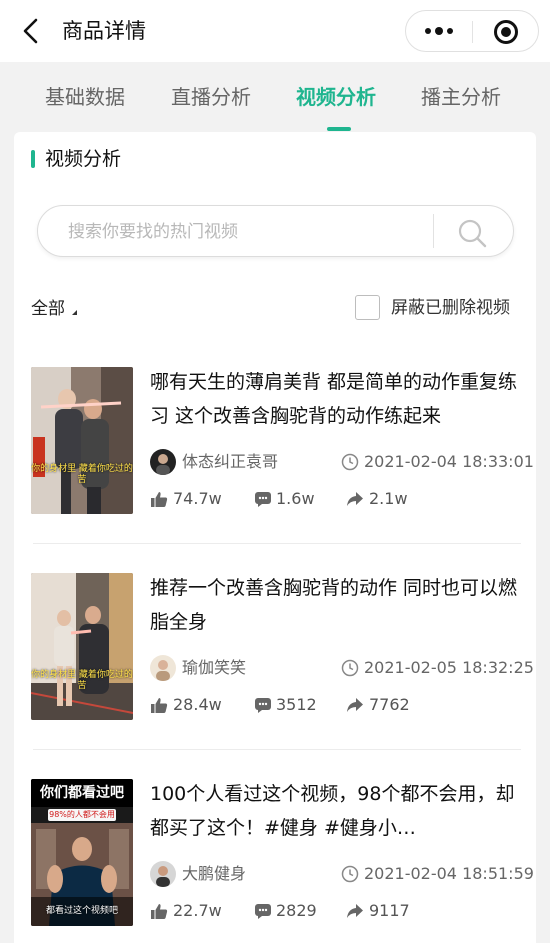  I want to click on close-miniprogram-button, so click(506, 32).